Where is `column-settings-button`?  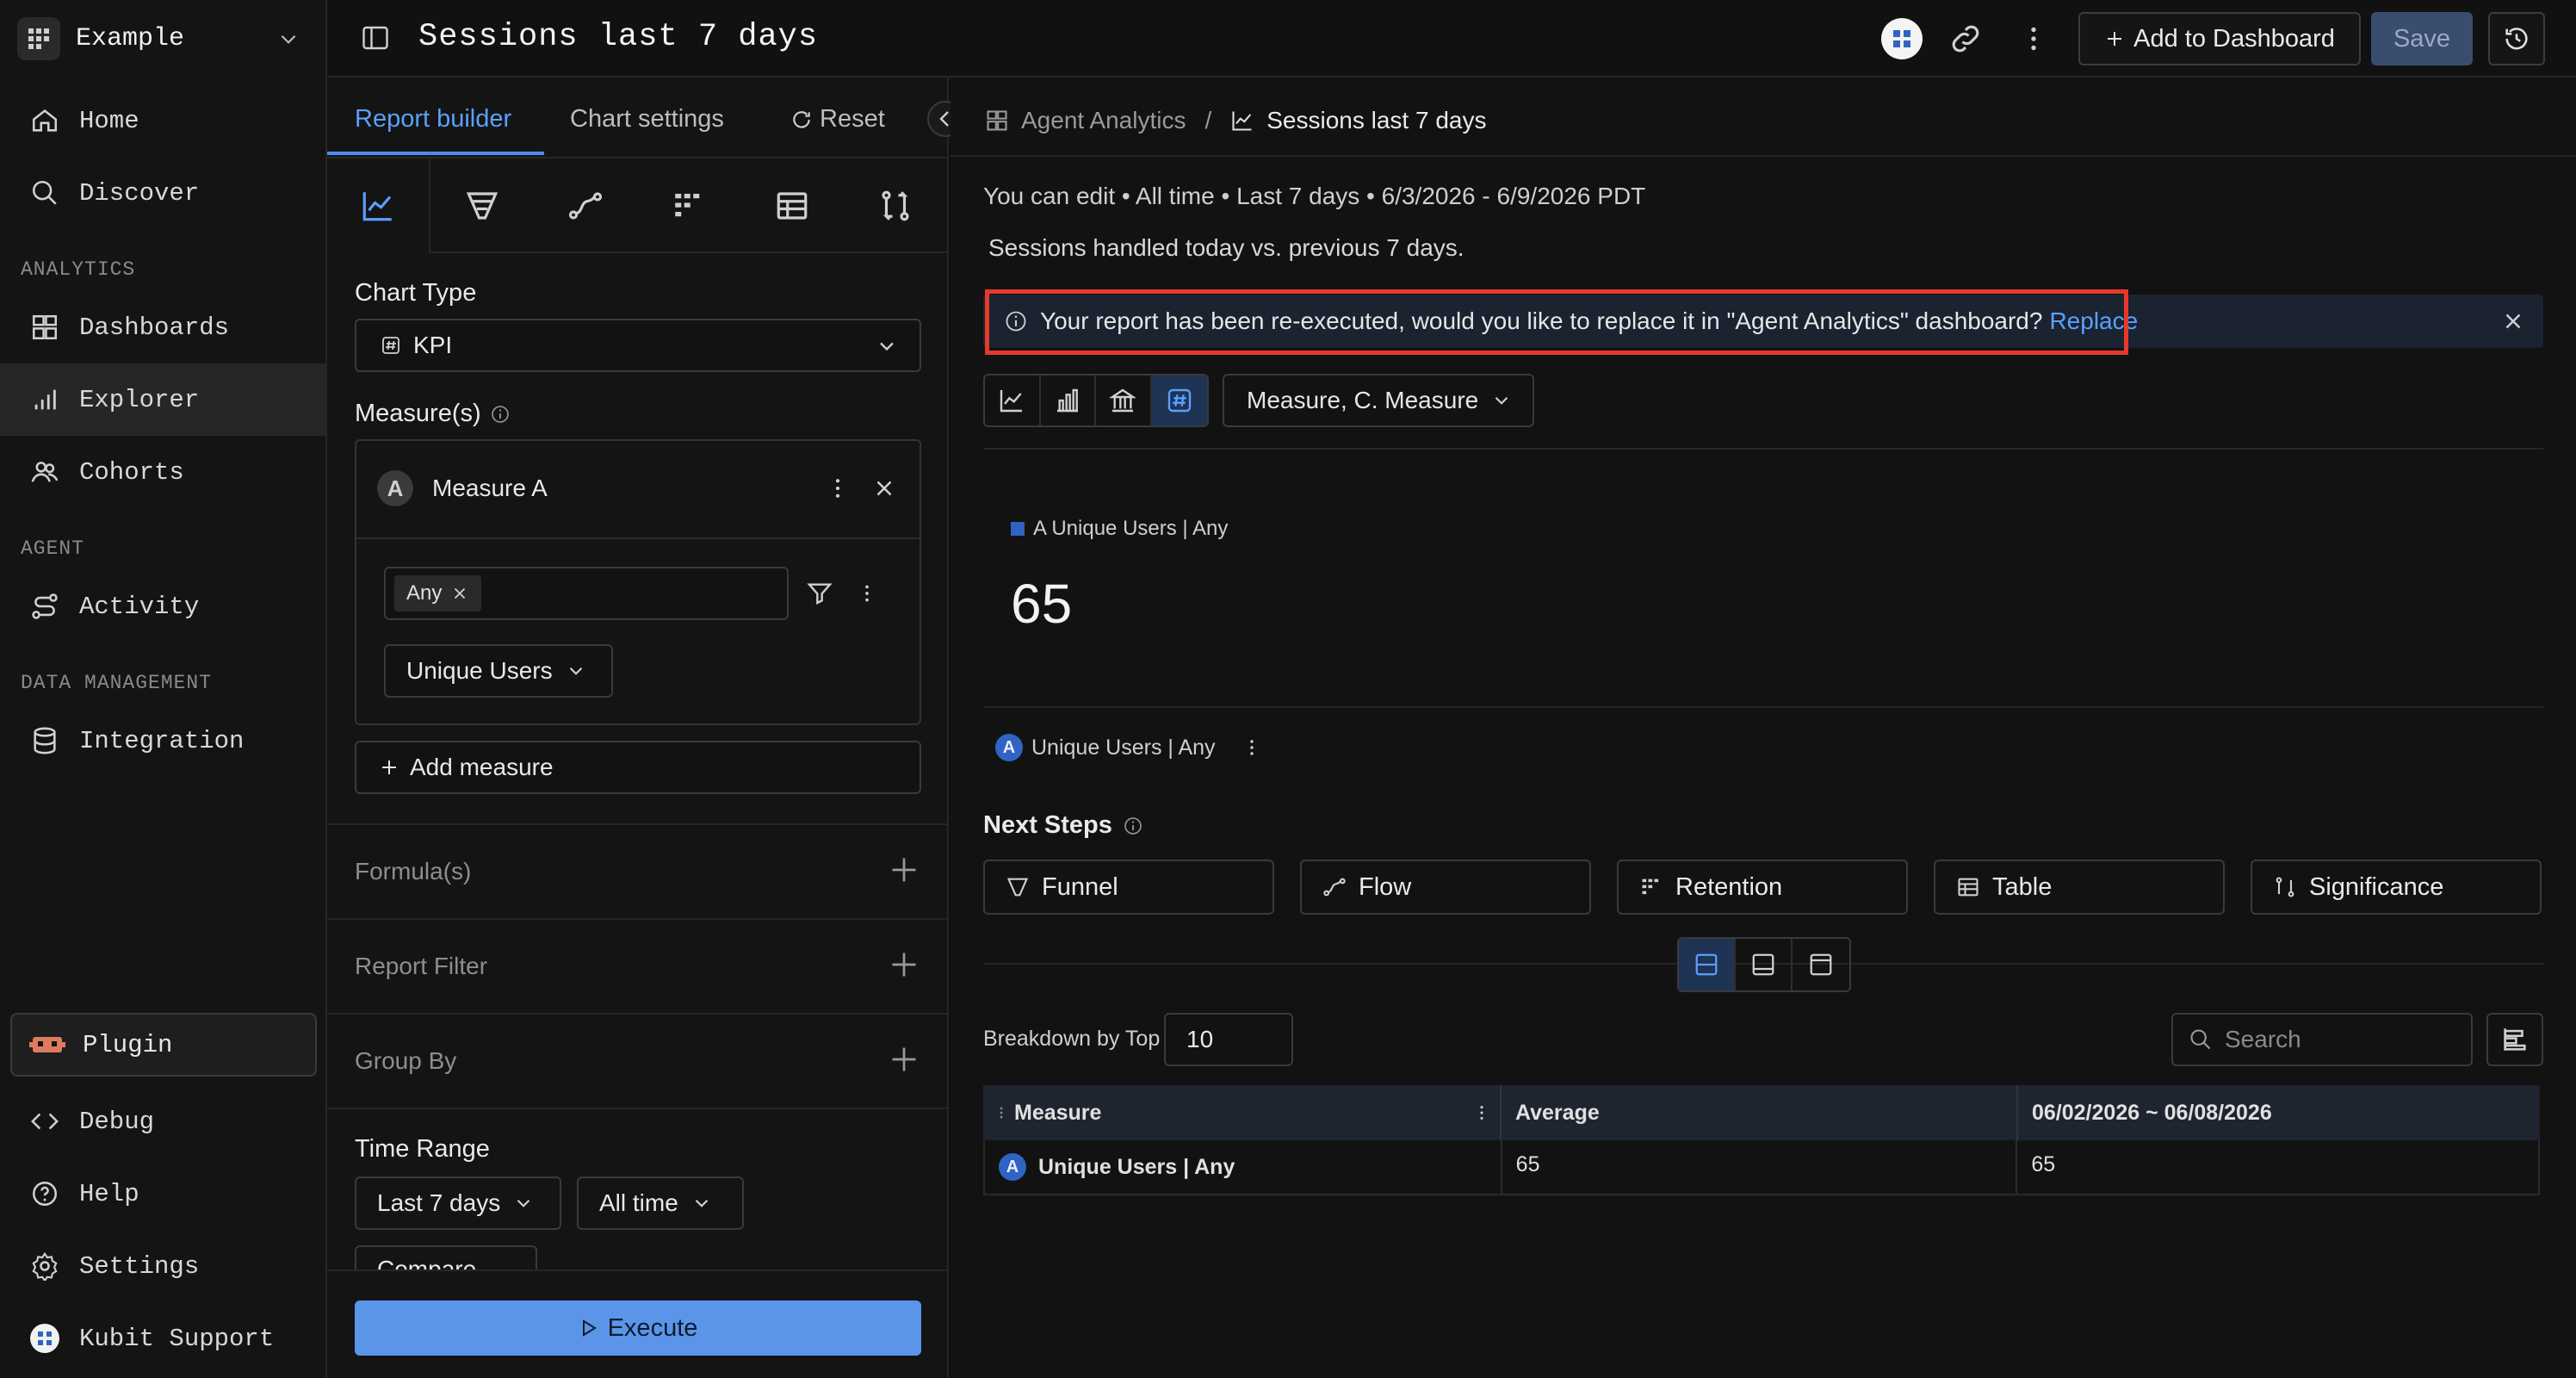 column-settings-button is located at coordinates (2514, 1039).